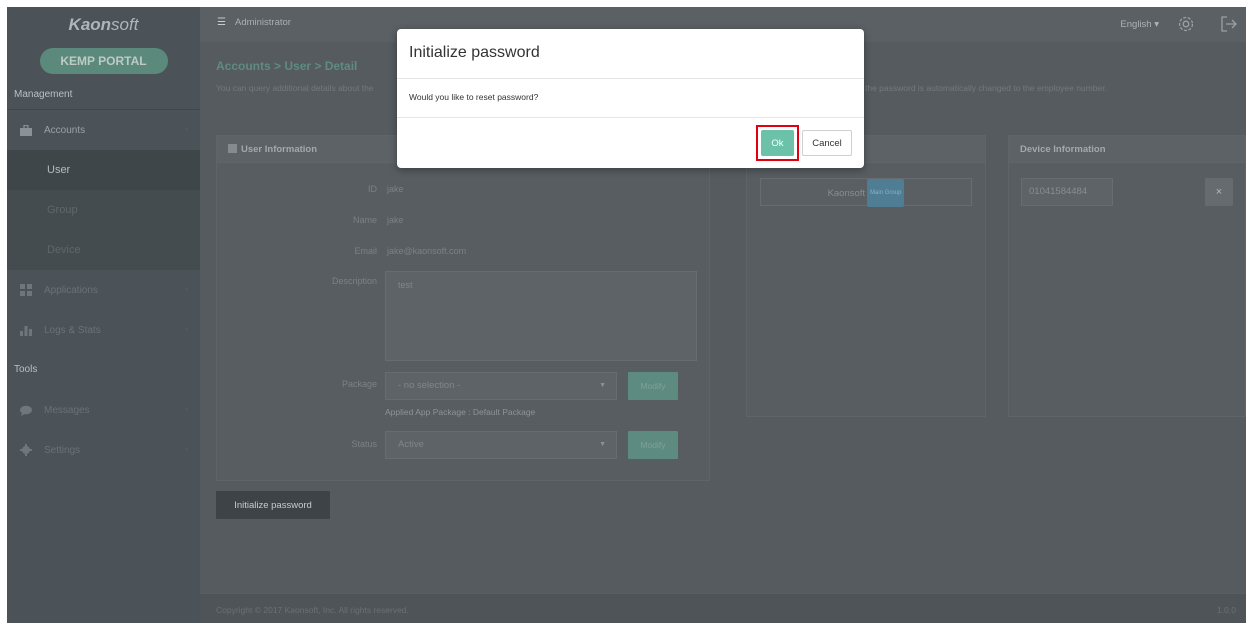 The width and height of the screenshot is (1253, 624). I want to click on current-user-label: Administrator, so click(263, 22).